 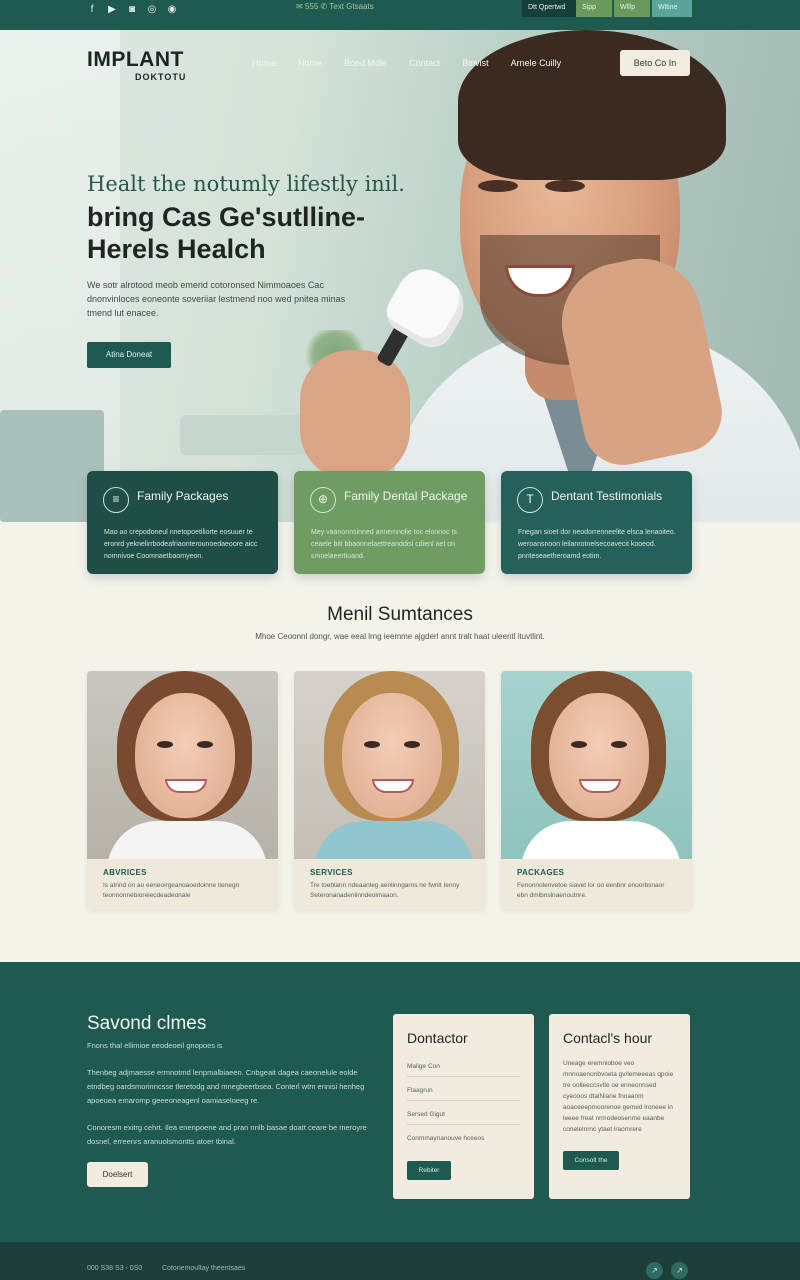 What do you see at coordinates (607, 496) in the screenshot?
I see `feature-title: Dentant Testimonials` at bounding box center [607, 496].